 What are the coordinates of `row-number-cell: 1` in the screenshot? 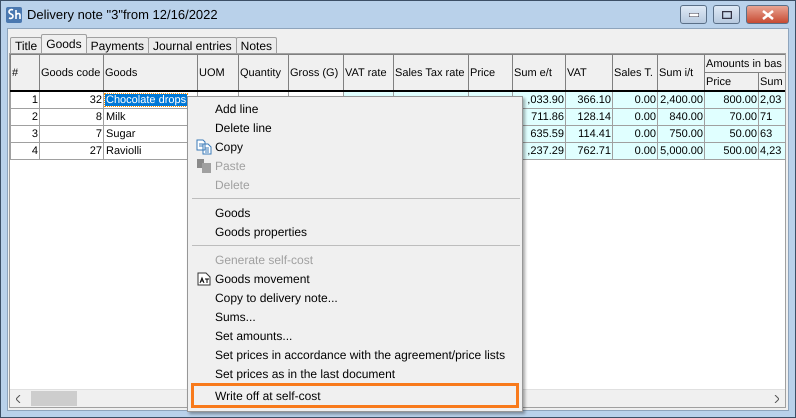 It's located at (25, 99).